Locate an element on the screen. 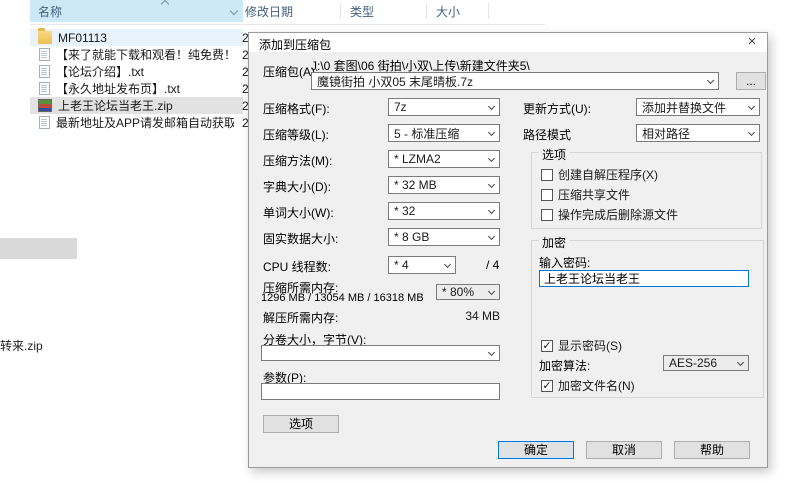  create-sfx-checkbox: 创建自解压程序(X) is located at coordinates (599, 174).